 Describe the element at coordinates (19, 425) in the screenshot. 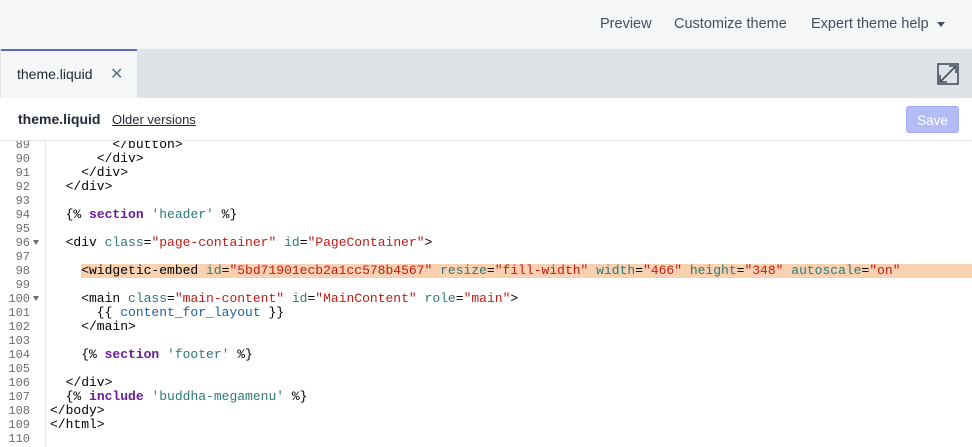

I see `line-number: 109` at that location.